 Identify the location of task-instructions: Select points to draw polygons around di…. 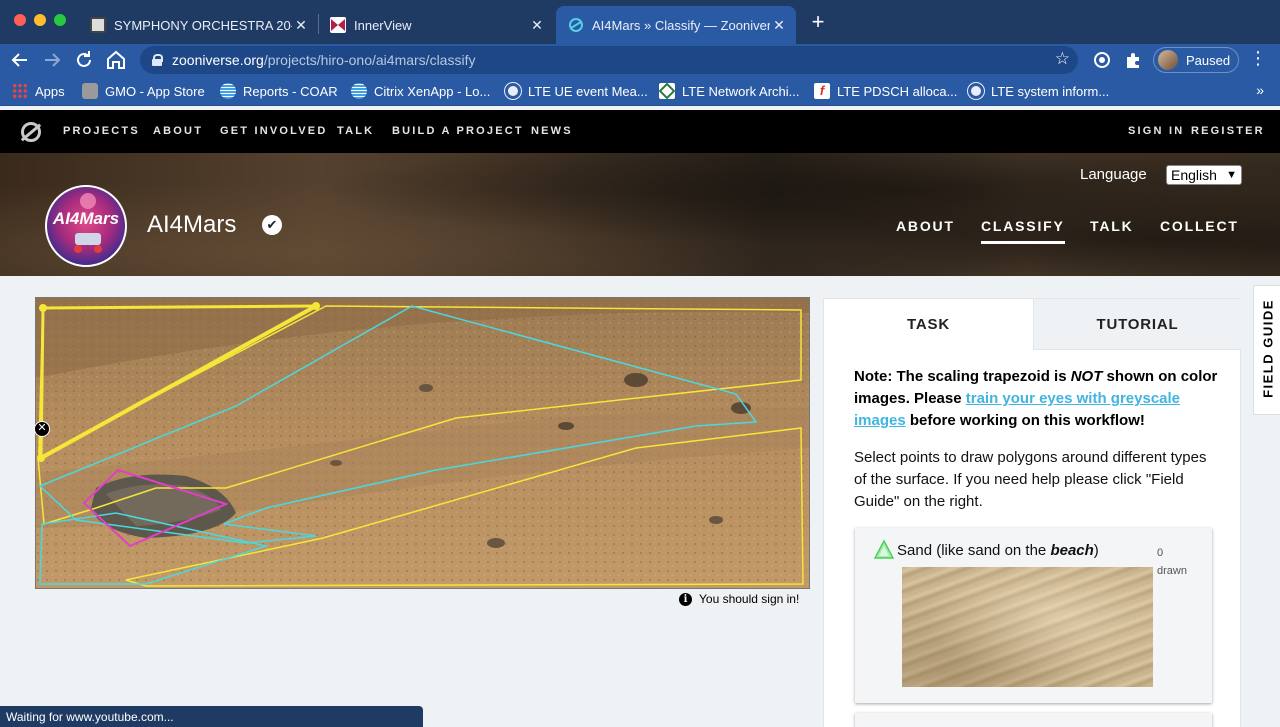
(1030, 479).